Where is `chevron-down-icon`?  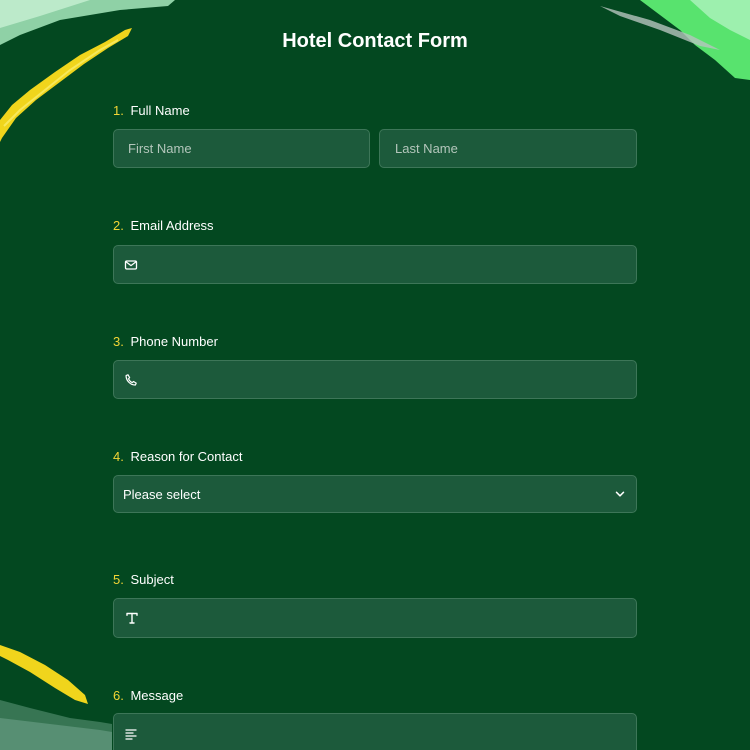
chevron-down-icon is located at coordinates (620, 494).